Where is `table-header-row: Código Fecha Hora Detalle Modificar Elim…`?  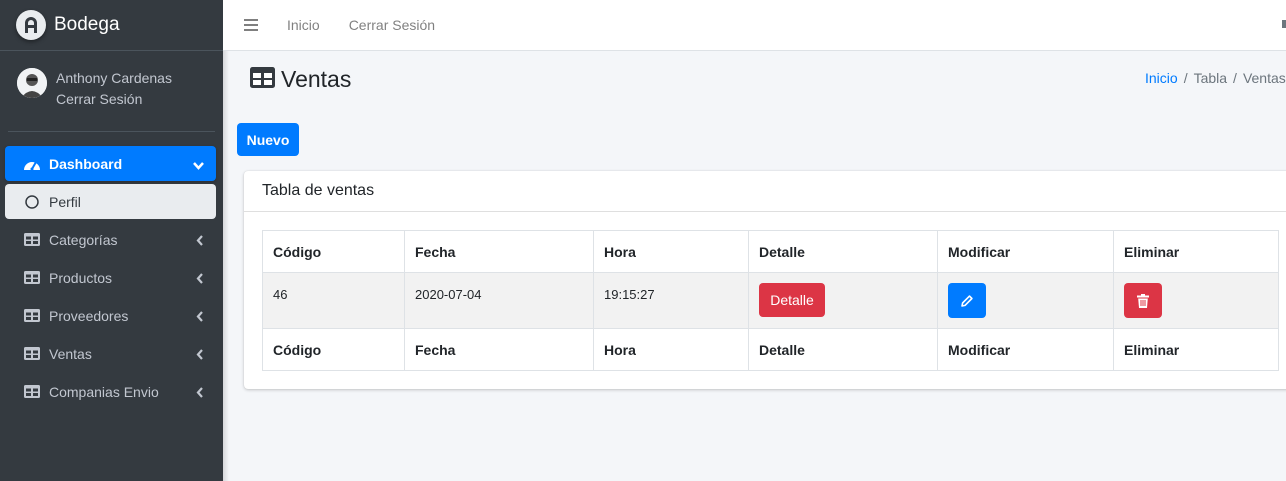 table-header-row: Código Fecha Hora Detalle Modificar Elim… is located at coordinates (770, 251).